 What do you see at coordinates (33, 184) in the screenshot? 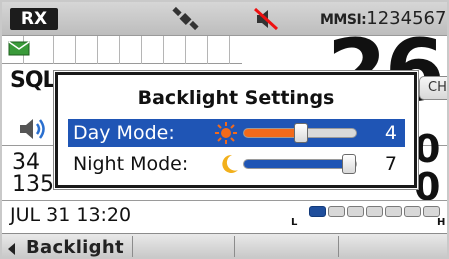
I see `digits-line: 135` at bounding box center [33, 184].